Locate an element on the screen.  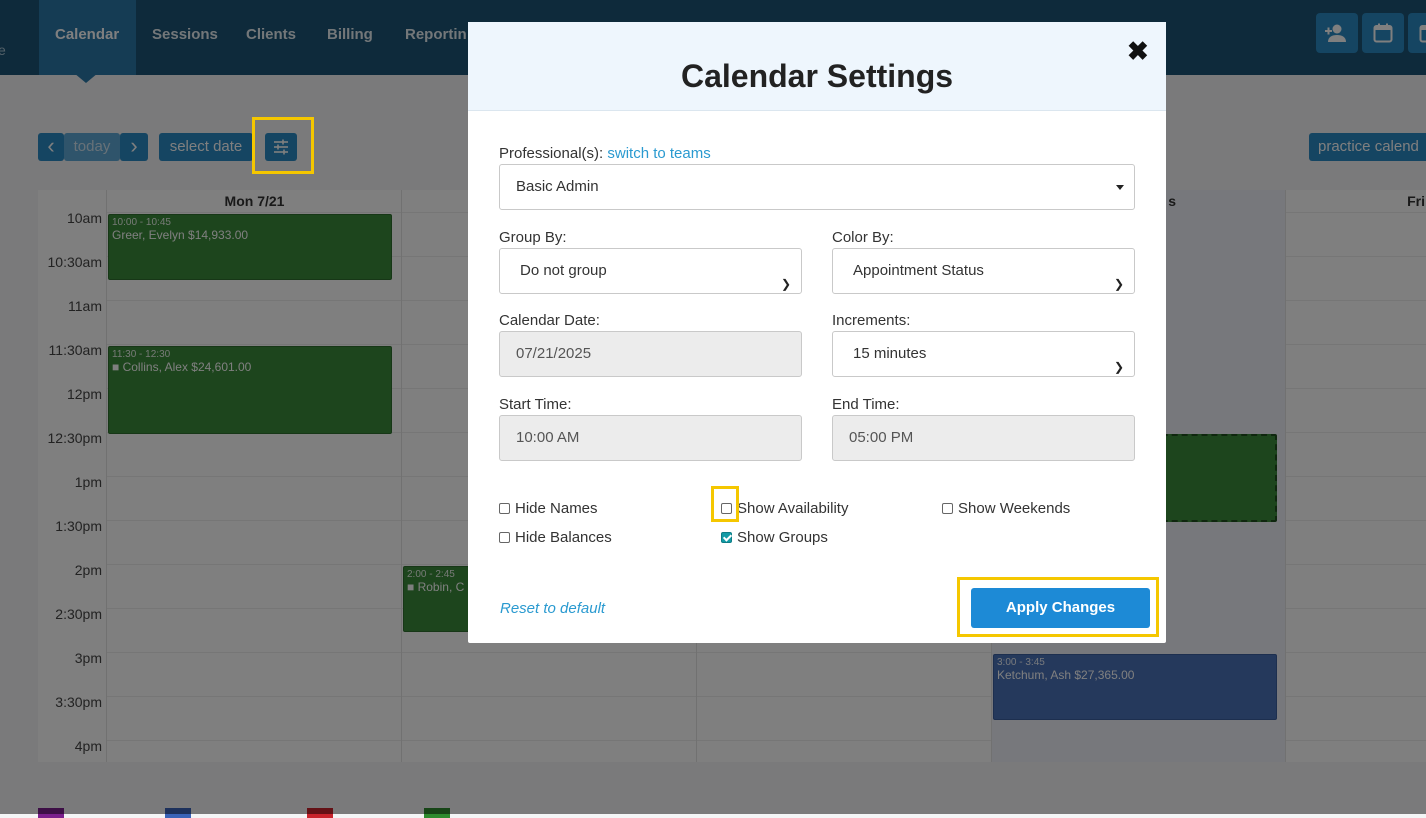
professionals-label: Professional(s): switch to teams is located at coordinates (605, 153).